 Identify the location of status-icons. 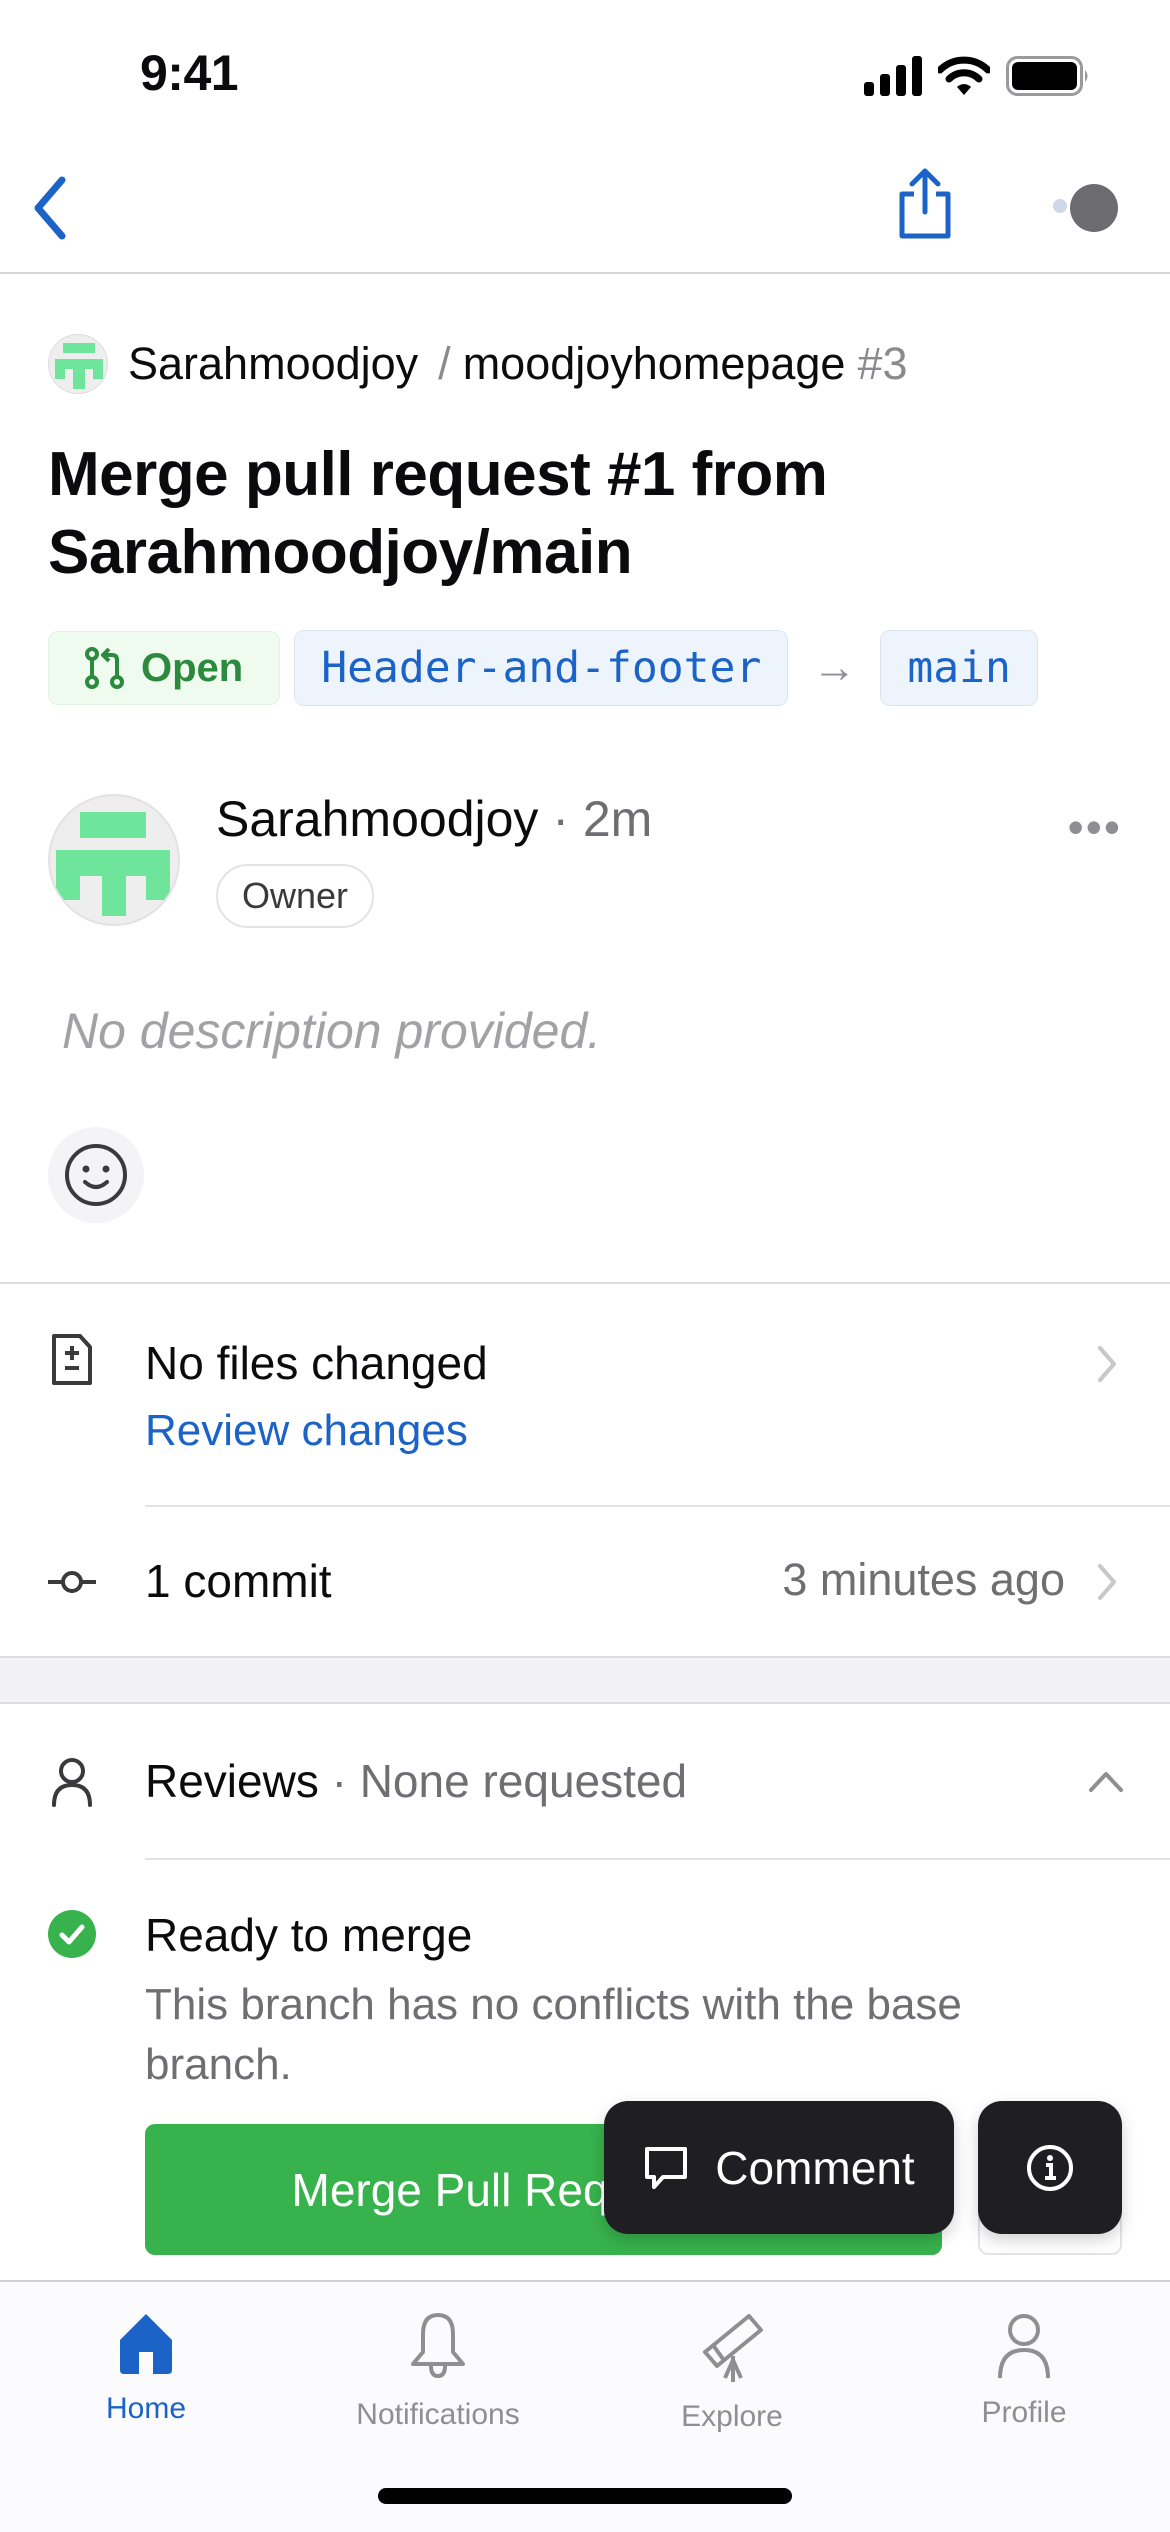
(977, 76).